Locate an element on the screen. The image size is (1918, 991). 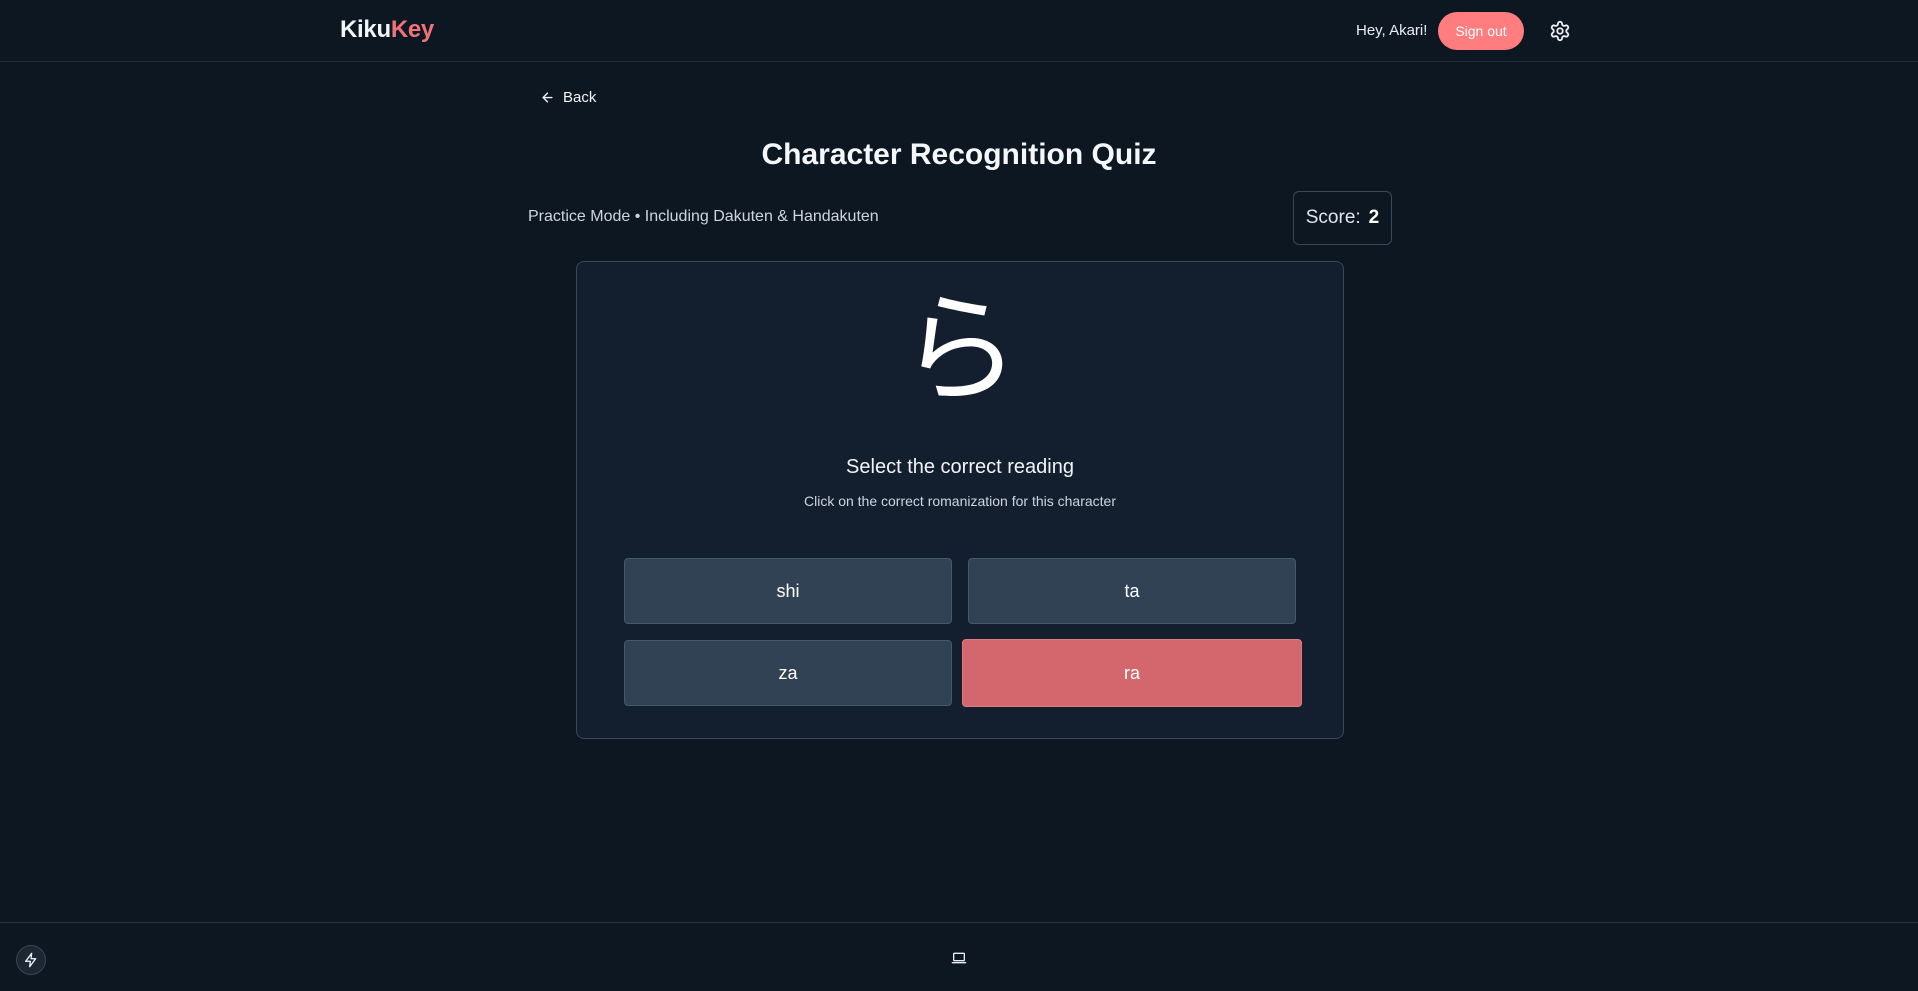
laptop-icon is located at coordinates (959, 958).